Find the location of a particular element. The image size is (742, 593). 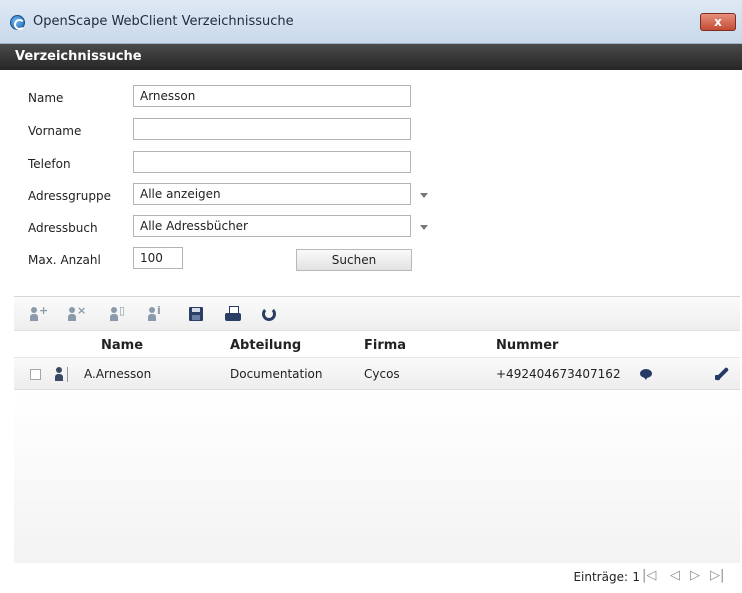

vorname-input is located at coordinates (272, 129).